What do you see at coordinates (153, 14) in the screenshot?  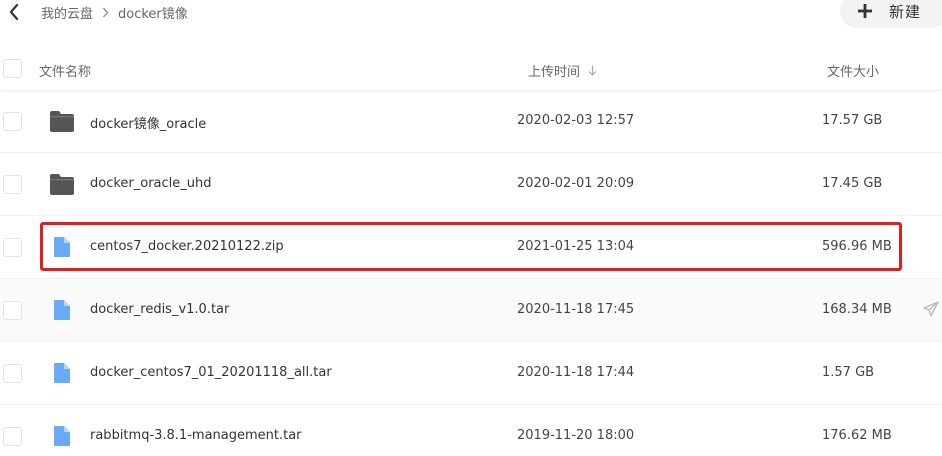 I see `breadcrumb-item-current: docker镜像` at bounding box center [153, 14].